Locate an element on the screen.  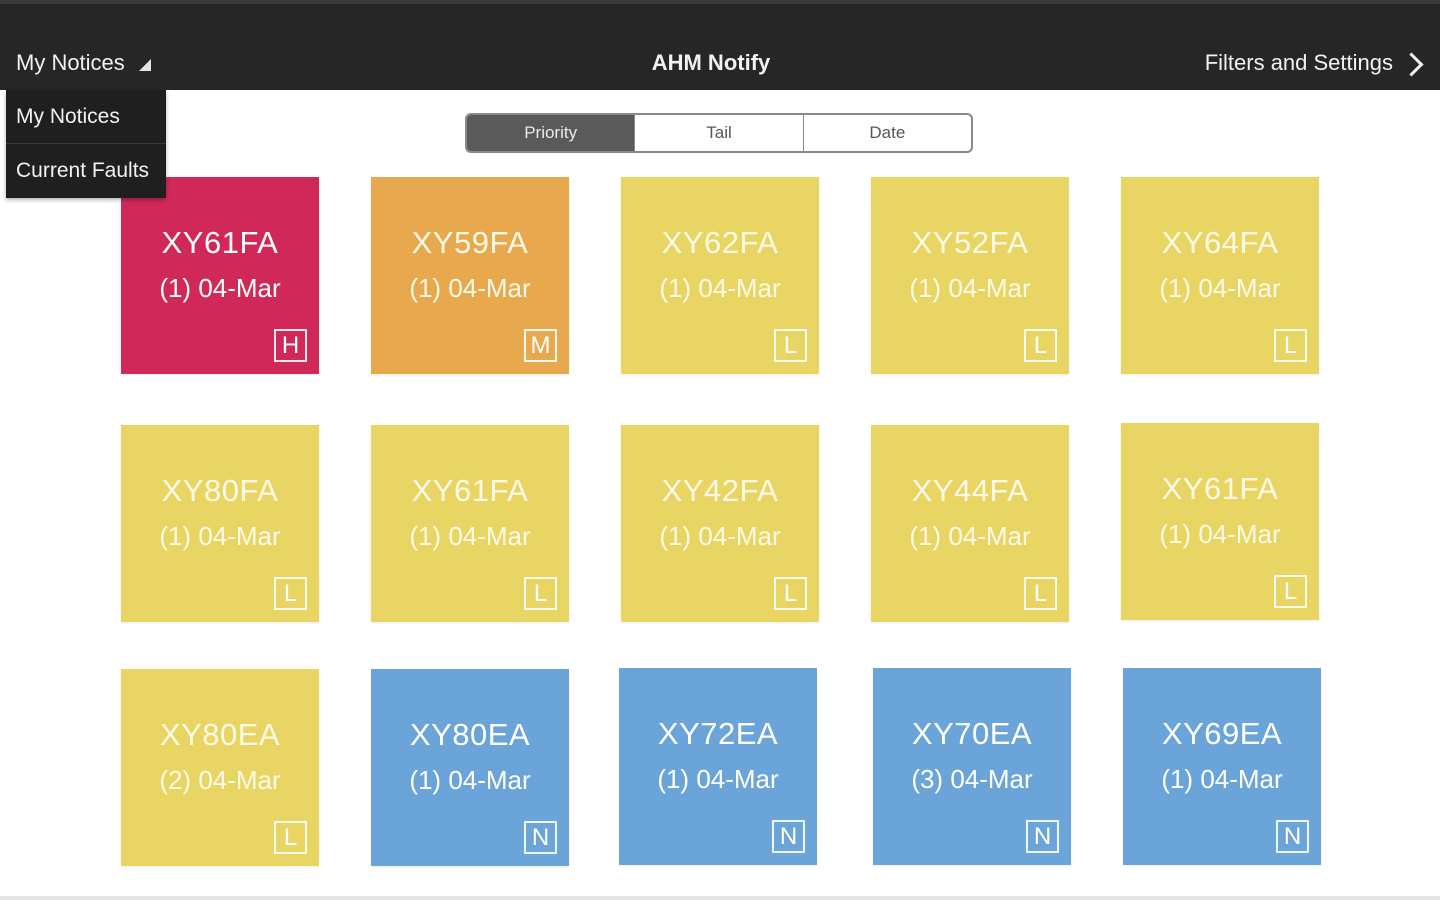
notice-tile: XY42FA (1) 04-Mar L is located at coordinates (720, 523).